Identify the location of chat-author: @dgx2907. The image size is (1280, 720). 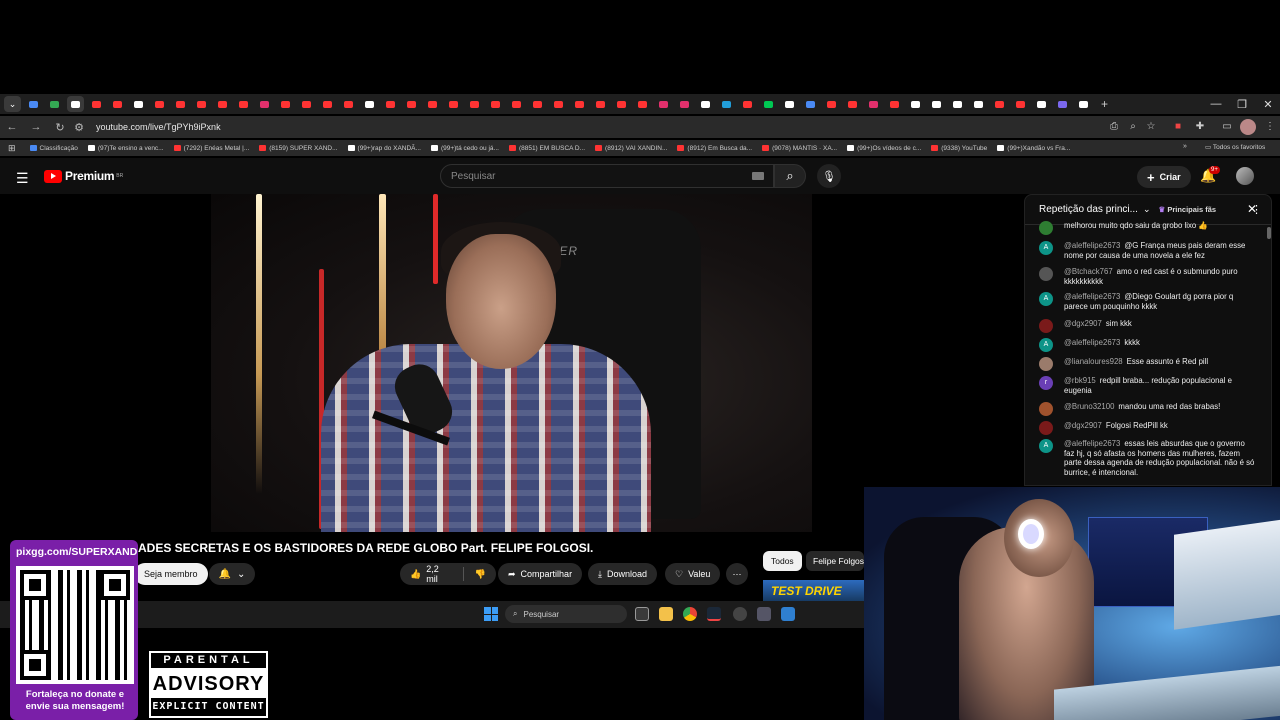
(1083, 323).